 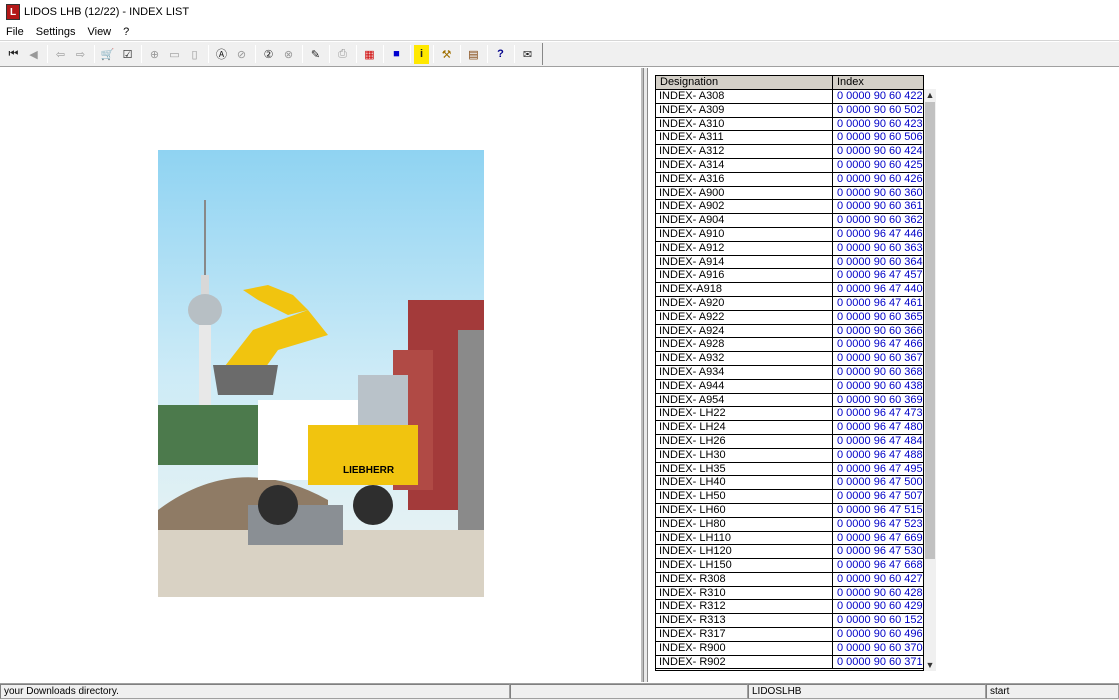 I want to click on designation-cell: INDEX- A314, so click(x=744, y=165).